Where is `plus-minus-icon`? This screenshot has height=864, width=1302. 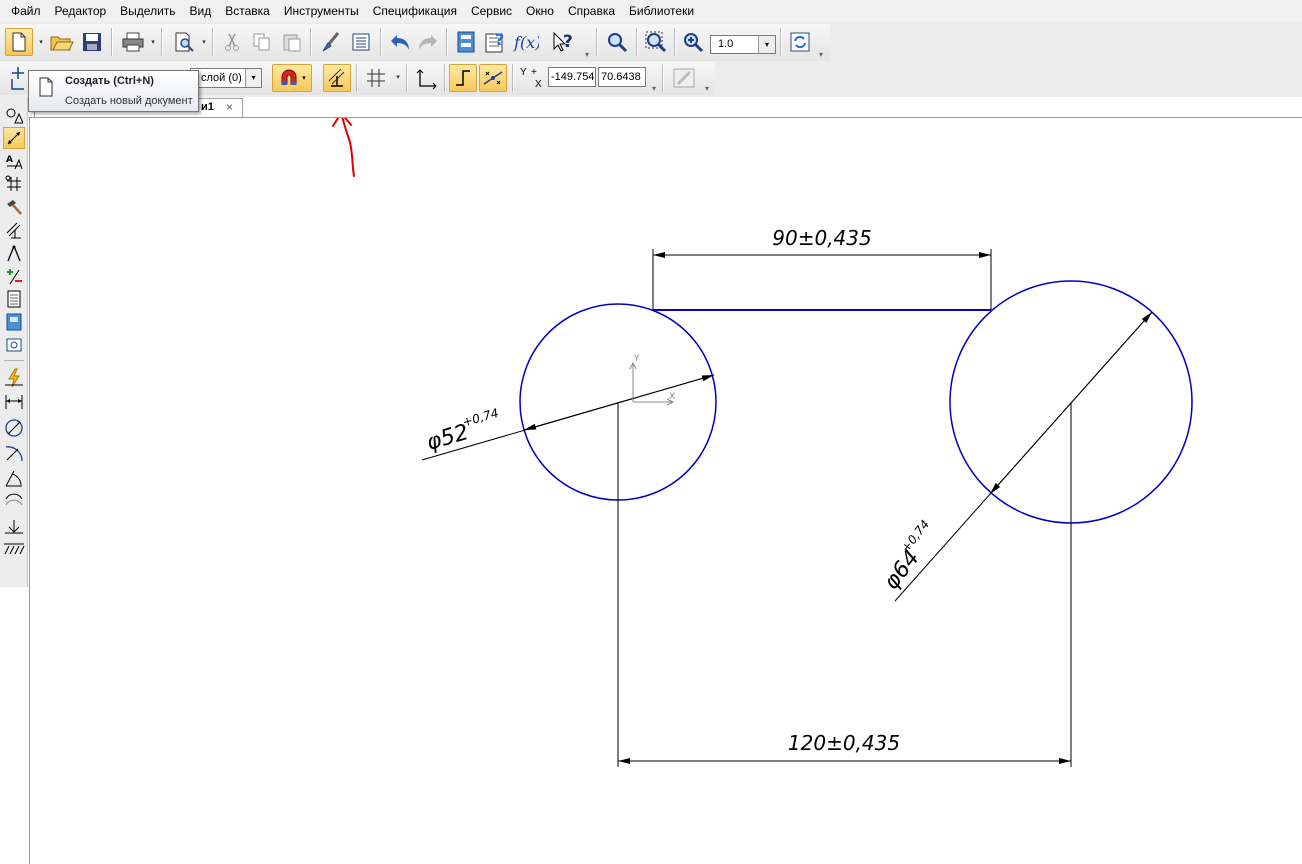
plus-minus-icon is located at coordinates (14, 277).